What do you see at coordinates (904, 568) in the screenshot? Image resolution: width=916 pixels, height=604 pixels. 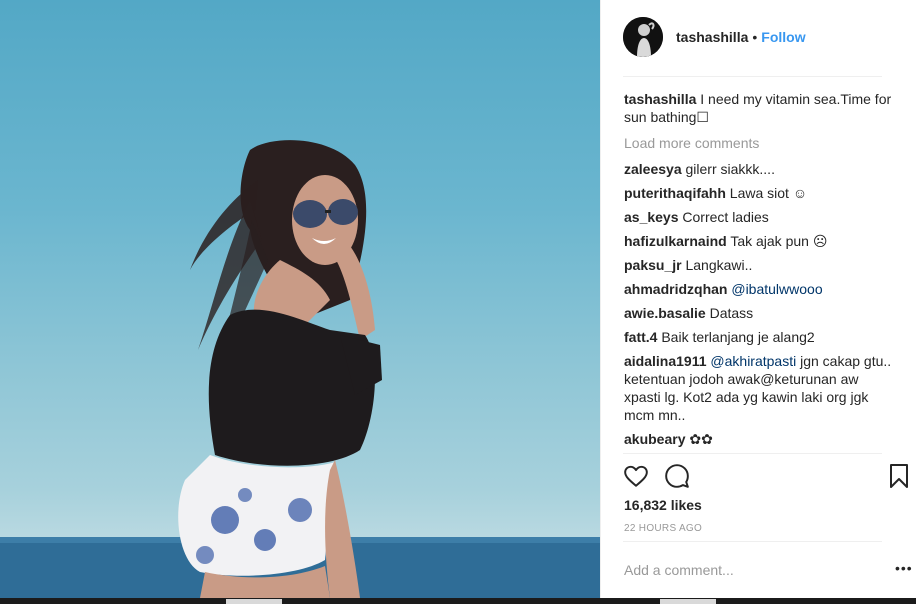 I see `ellipsis-icon: •••` at bounding box center [904, 568].